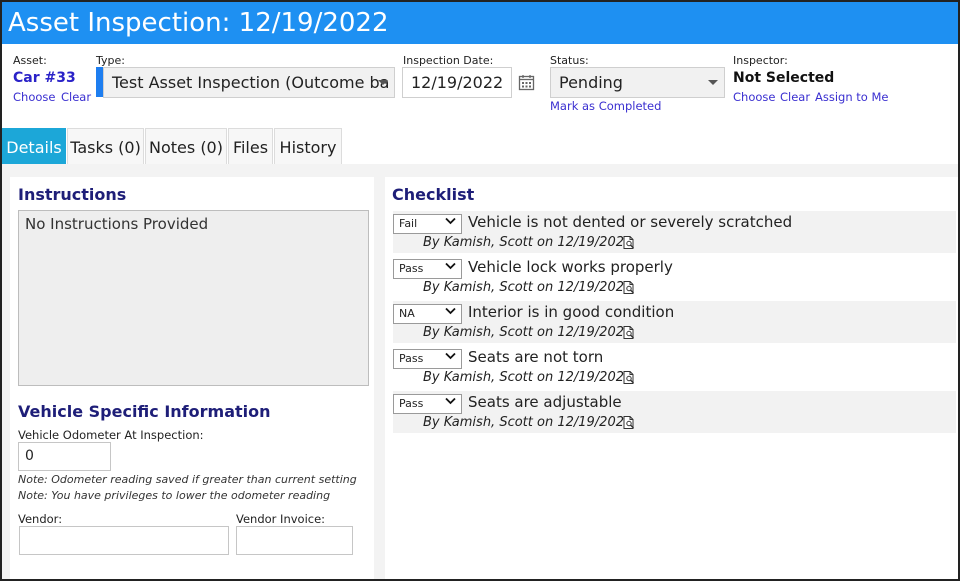 The height and width of the screenshot is (581, 960). Describe the element at coordinates (408, 223) in the screenshot. I see `result-select-value: Fail` at that location.